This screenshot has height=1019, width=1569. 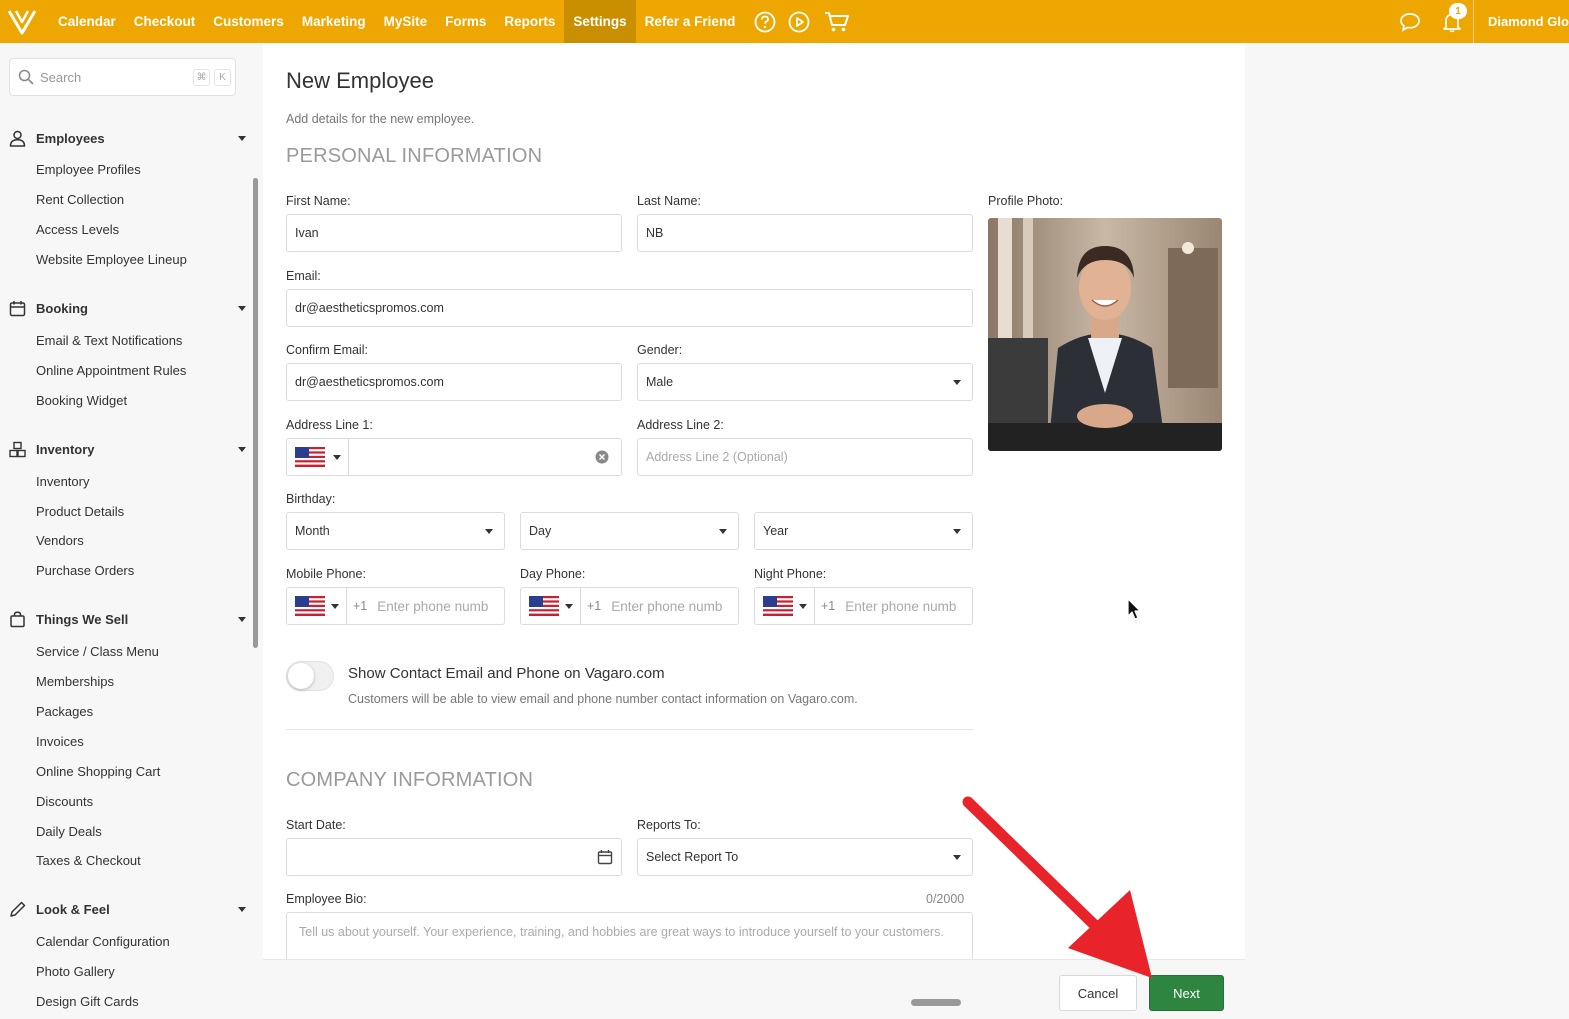 I want to click on sidebar-section-look-feel: Look & Feel, so click(x=127, y=910).